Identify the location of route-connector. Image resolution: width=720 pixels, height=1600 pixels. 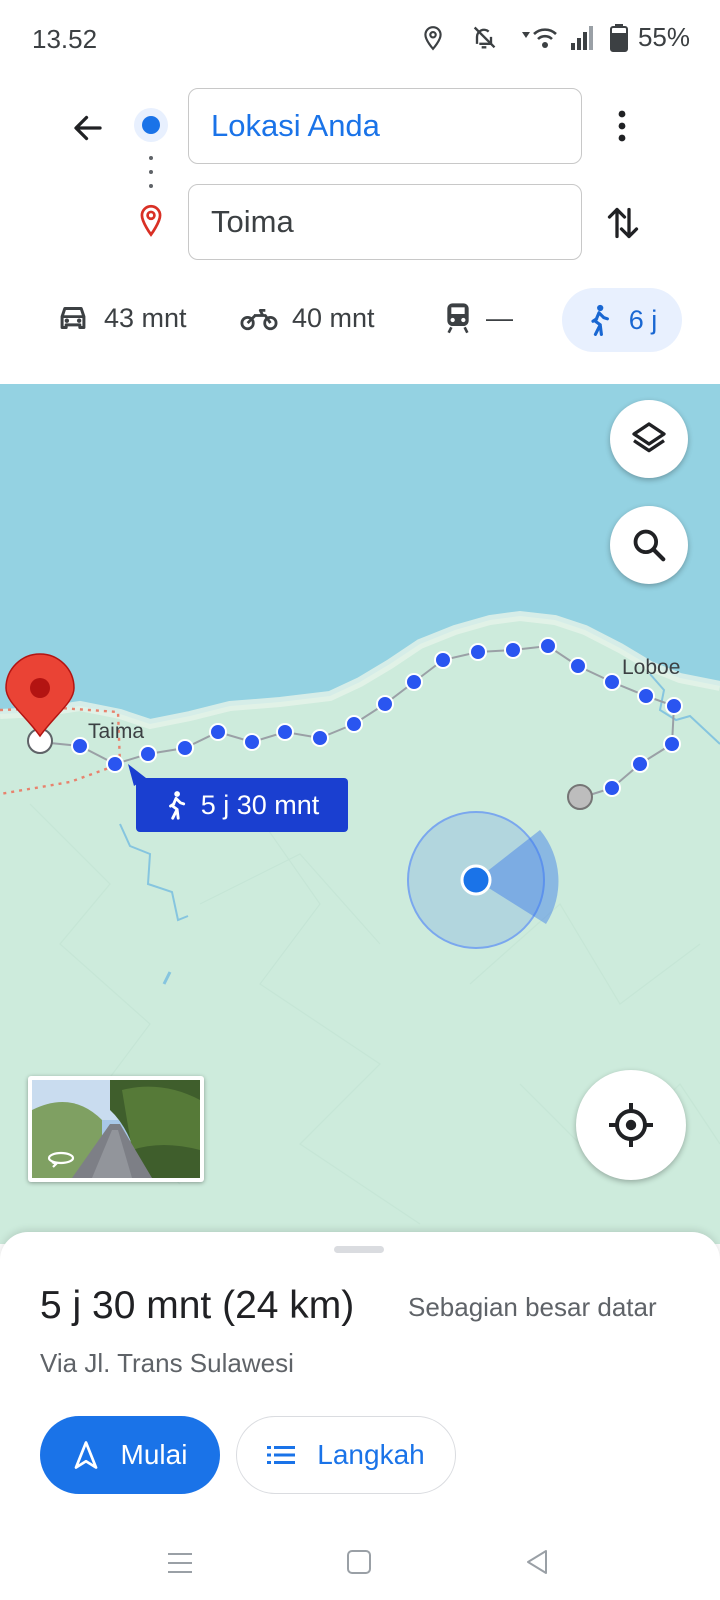
(151, 172).